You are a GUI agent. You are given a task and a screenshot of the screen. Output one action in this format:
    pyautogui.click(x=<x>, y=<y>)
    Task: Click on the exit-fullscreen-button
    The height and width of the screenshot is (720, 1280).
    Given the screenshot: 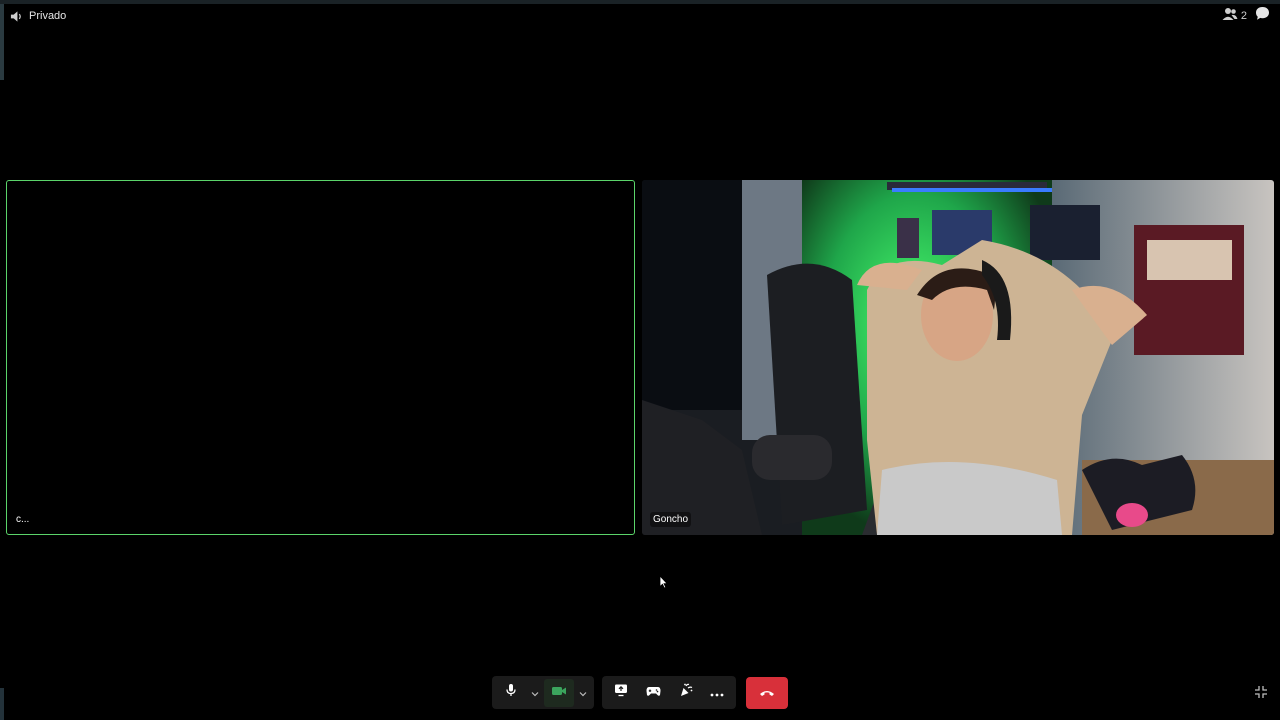 What is the action you would take?
    pyautogui.click(x=1262, y=693)
    